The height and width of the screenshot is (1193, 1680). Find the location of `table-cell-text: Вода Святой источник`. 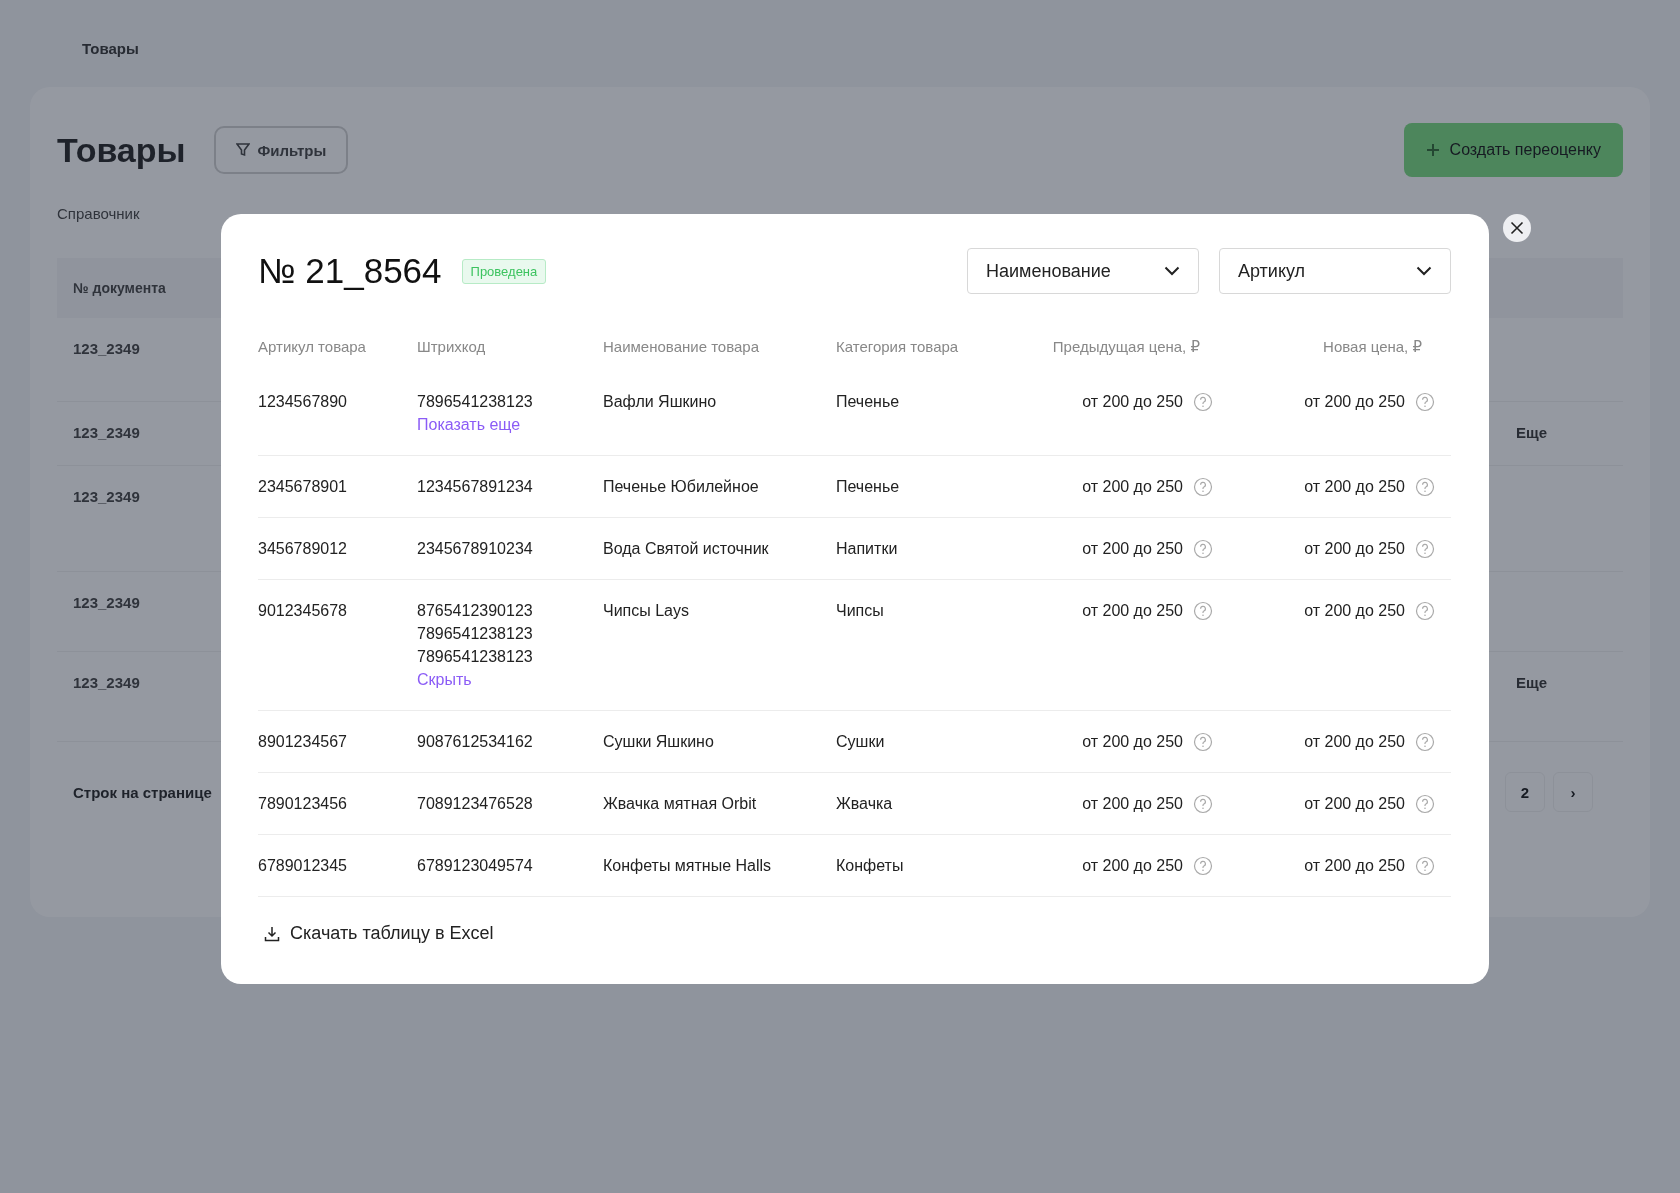

table-cell-text: Вода Святой источник is located at coordinates (686, 549).